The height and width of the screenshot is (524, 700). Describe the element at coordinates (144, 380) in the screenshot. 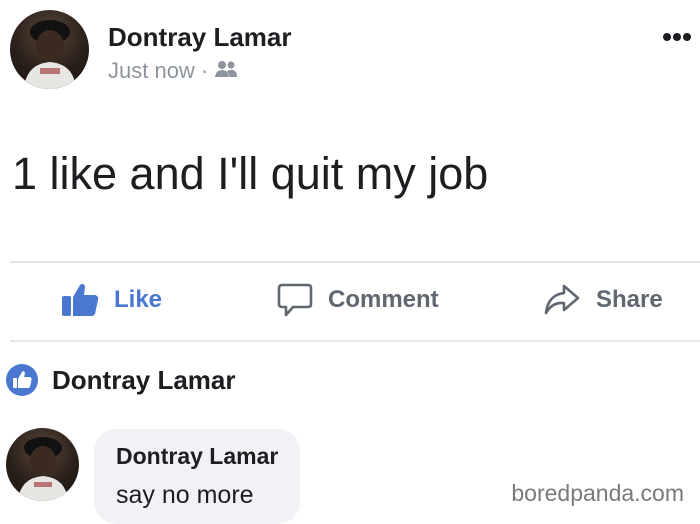

I see `liker-name: Dontray Lamar` at that location.